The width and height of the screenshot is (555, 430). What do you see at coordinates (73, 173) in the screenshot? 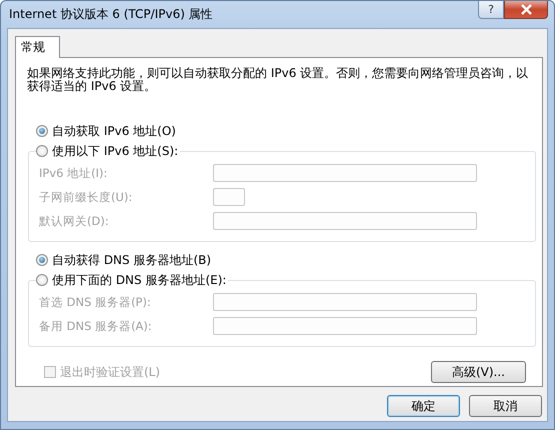
I see `field-label: IPv6 地址(I):` at bounding box center [73, 173].